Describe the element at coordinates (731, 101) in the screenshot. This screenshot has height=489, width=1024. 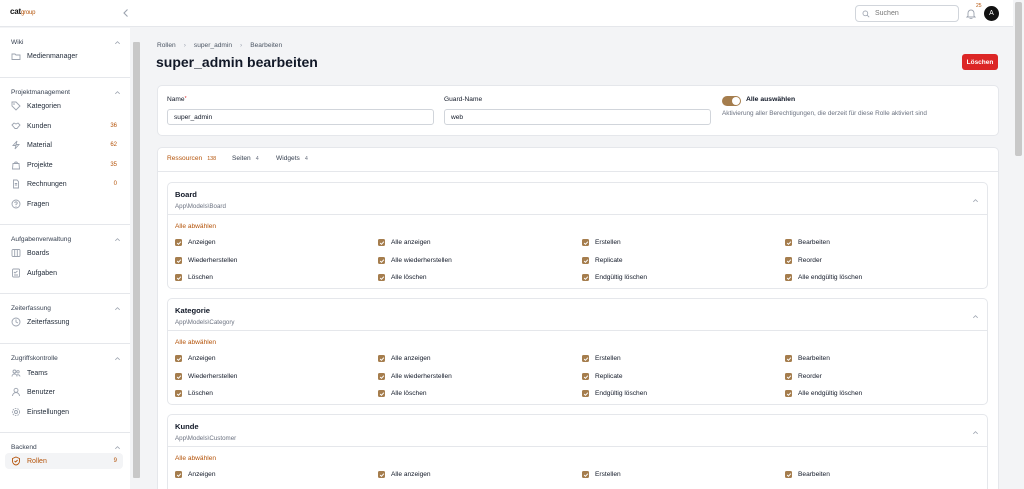
I see `select-all-toggle` at that location.